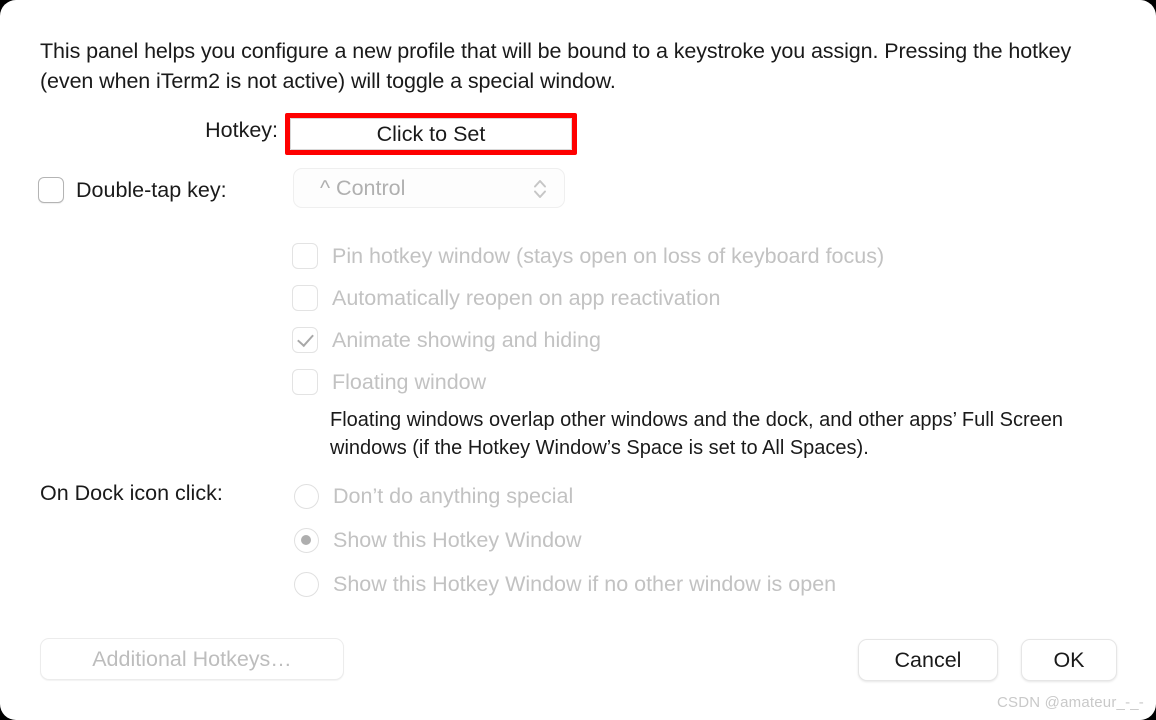  I want to click on dock-option-dont-do-anything: Don’t do anything special, so click(433, 496).